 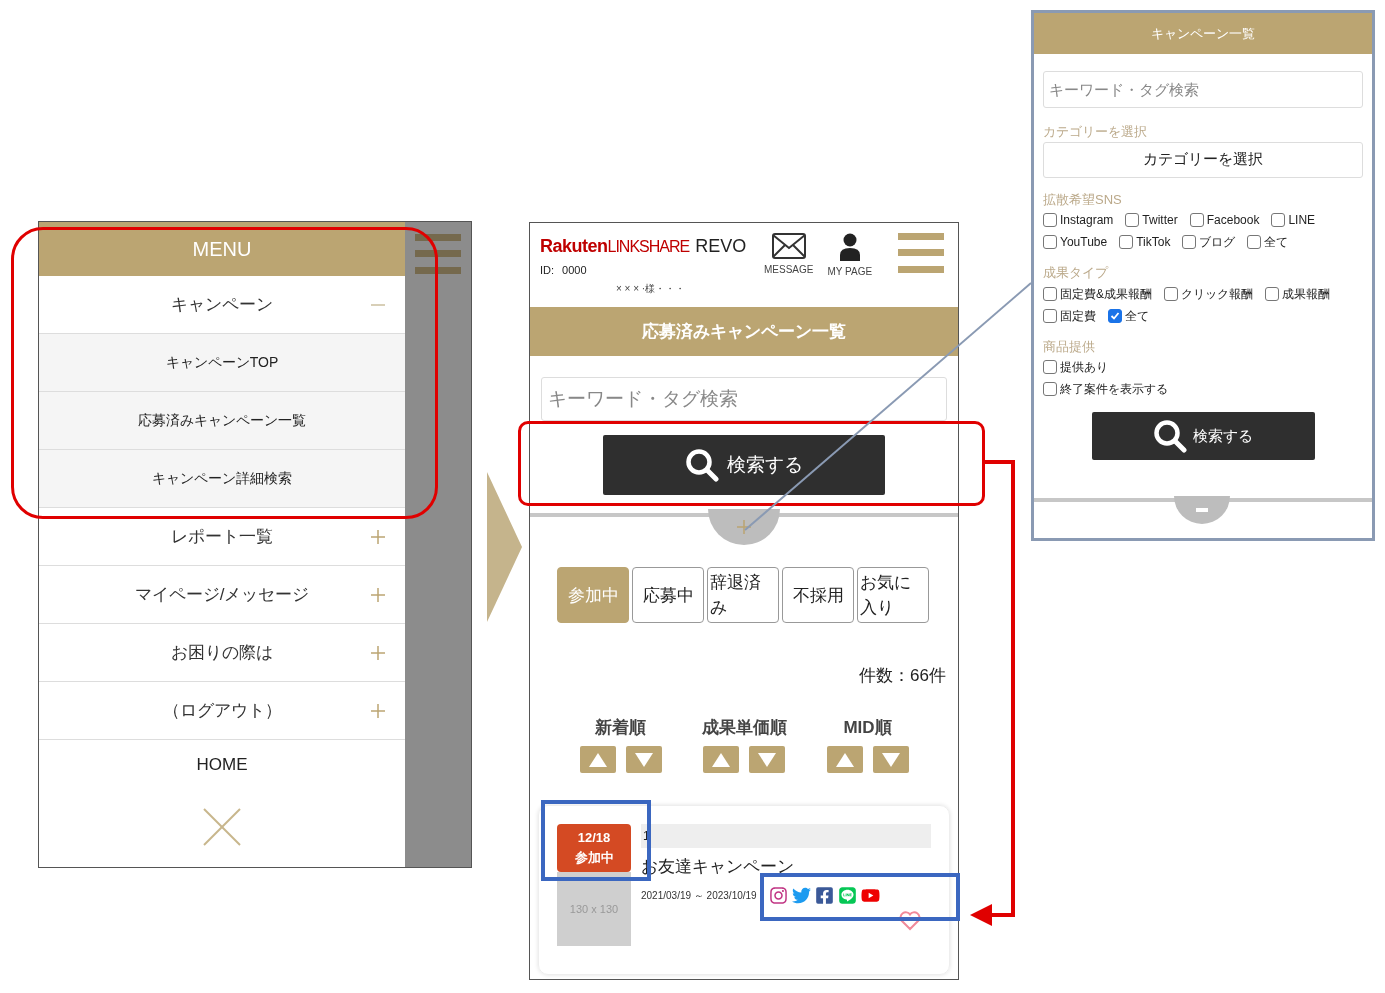 I want to click on status-tab: 辞退済み, so click(x=743, y=595).